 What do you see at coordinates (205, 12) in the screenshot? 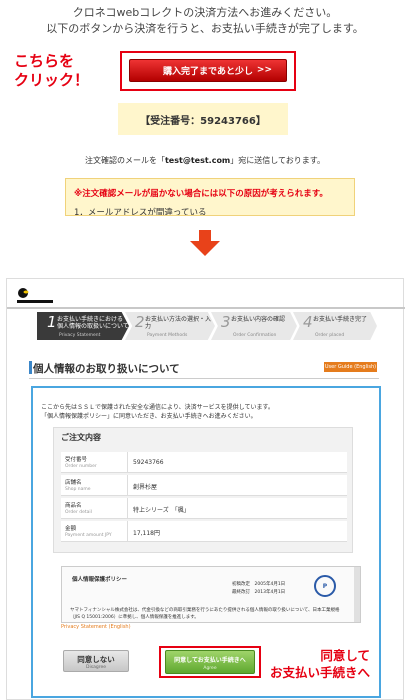
I see `instruction-line-1: クロネコwebコレクトの決済方法へお進みください。` at bounding box center [205, 12].